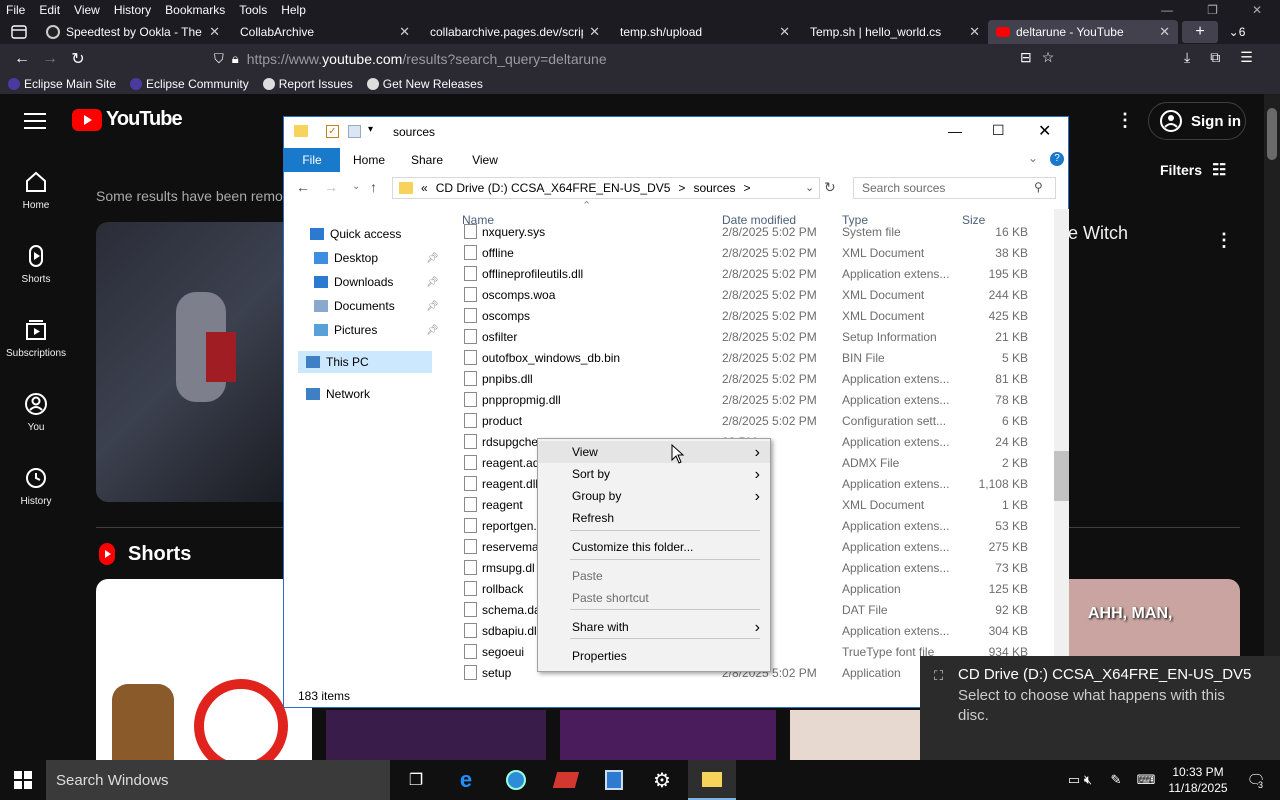  Describe the element at coordinates (36, 486) in the screenshot. I see `sidebar-item-history: History` at that location.